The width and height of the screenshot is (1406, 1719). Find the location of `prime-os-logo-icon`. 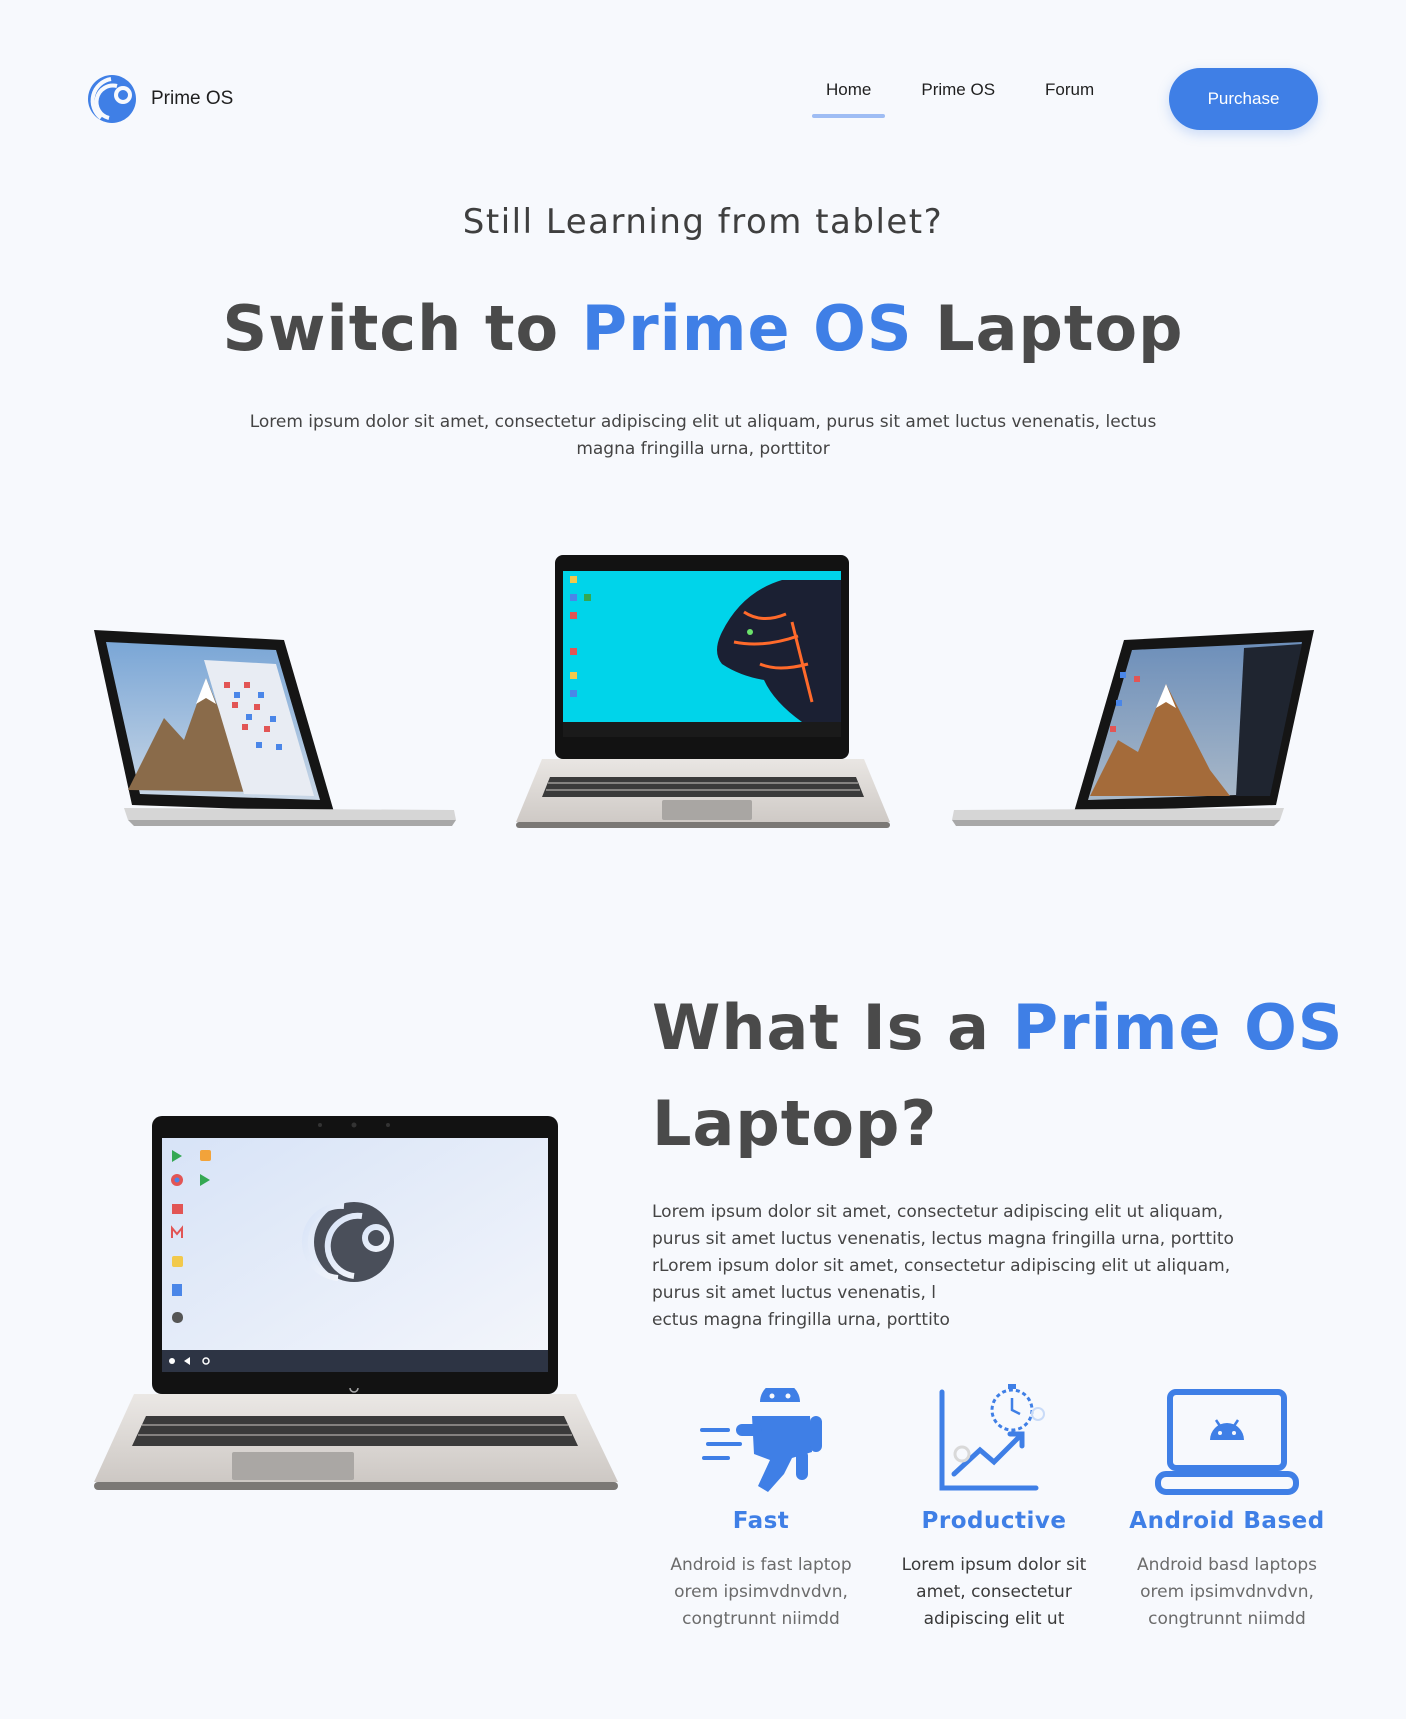

prime-os-logo-icon is located at coordinates (112, 99).